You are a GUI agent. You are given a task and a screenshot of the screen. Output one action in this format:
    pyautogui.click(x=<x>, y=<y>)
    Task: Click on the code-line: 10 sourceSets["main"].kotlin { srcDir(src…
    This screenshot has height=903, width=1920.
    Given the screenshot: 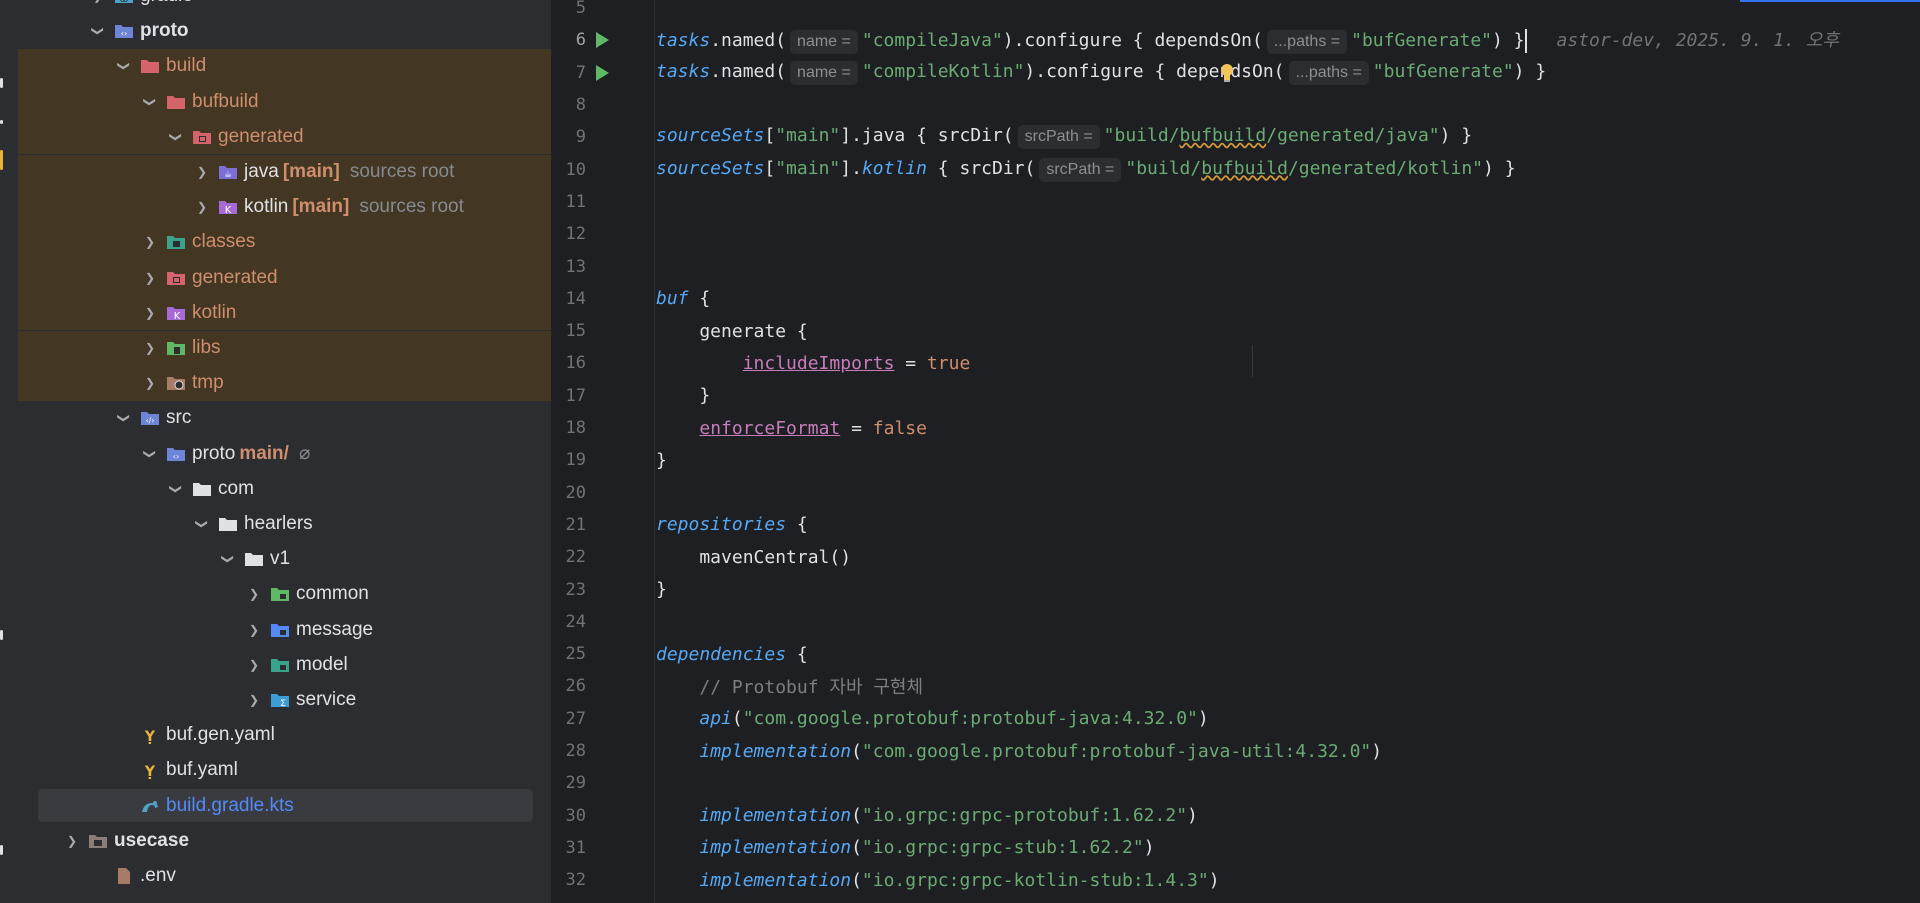 What is the action you would take?
    pyautogui.click(x=1235, y=170)
    